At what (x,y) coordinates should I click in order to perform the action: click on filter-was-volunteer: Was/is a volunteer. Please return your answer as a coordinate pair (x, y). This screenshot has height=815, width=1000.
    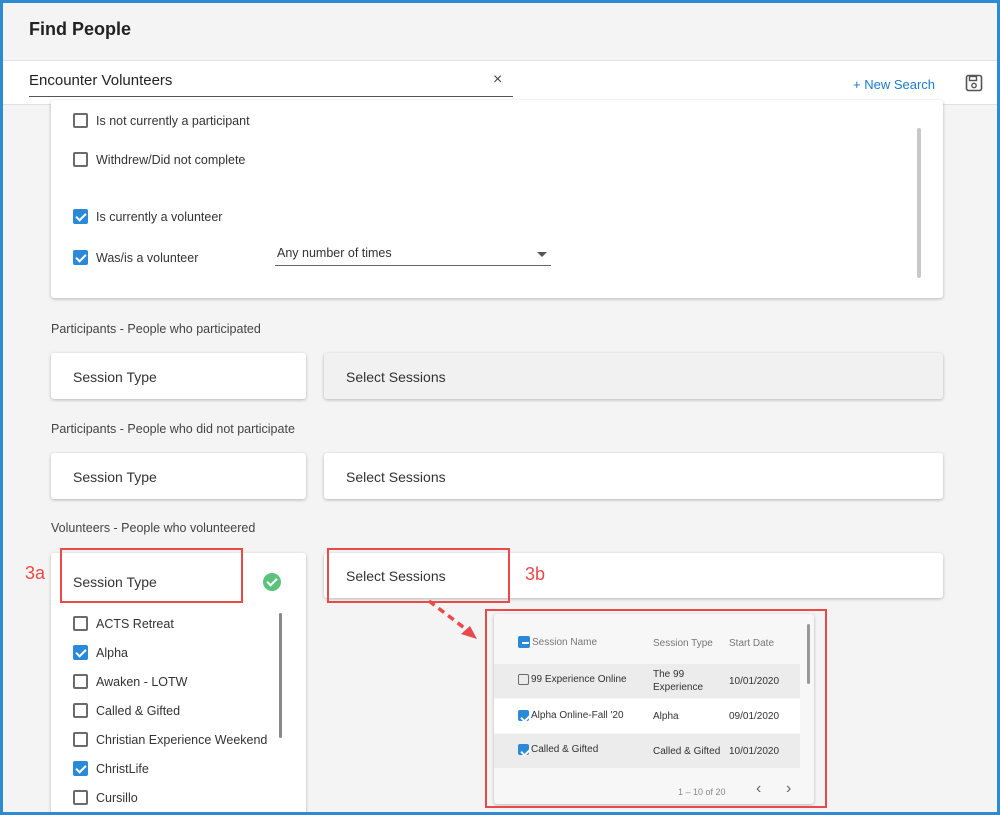
    Looking at the image, I should click on (135, 257).